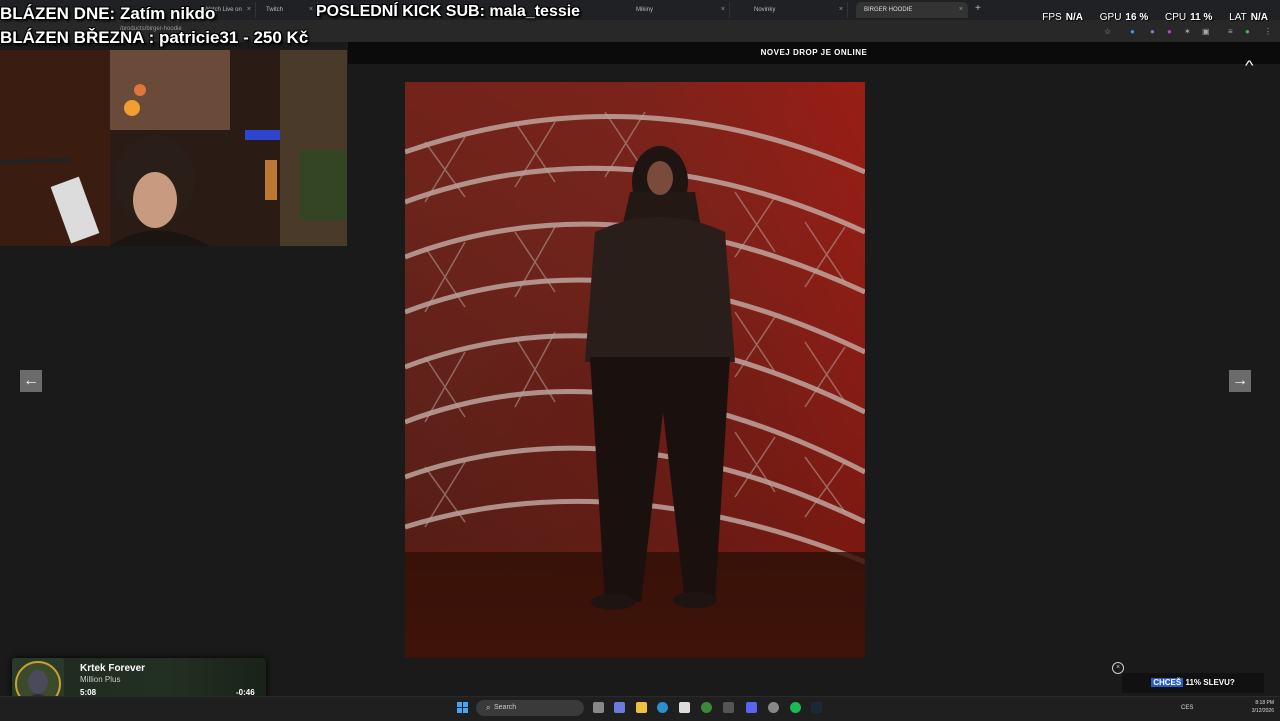 This screenshot has width=1280, height=721. I want to click on steam-icon, so click(816, 707).